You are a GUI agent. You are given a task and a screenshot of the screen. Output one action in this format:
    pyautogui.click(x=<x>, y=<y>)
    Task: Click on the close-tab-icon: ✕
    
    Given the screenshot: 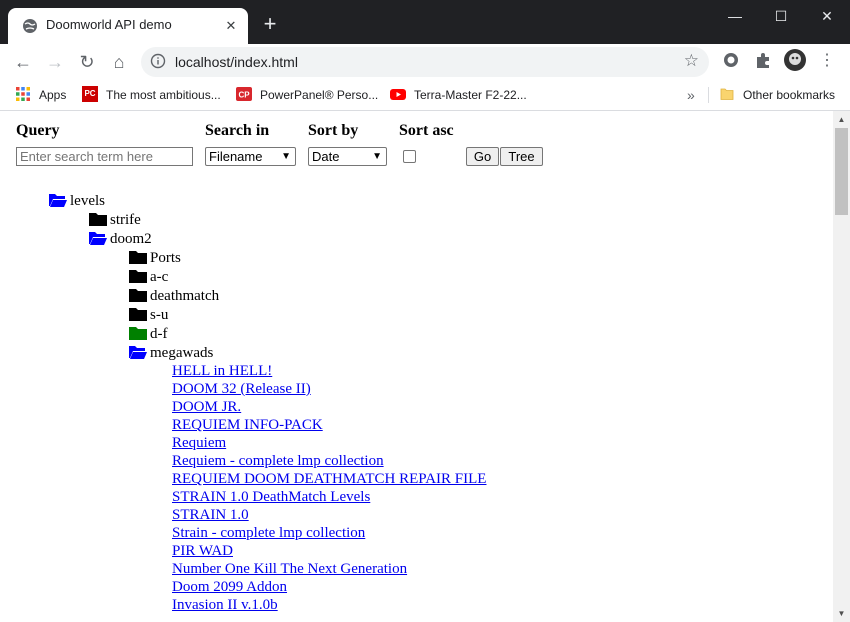 What is the action you would take?
    pyautogui.click(x=231, y=26)
    